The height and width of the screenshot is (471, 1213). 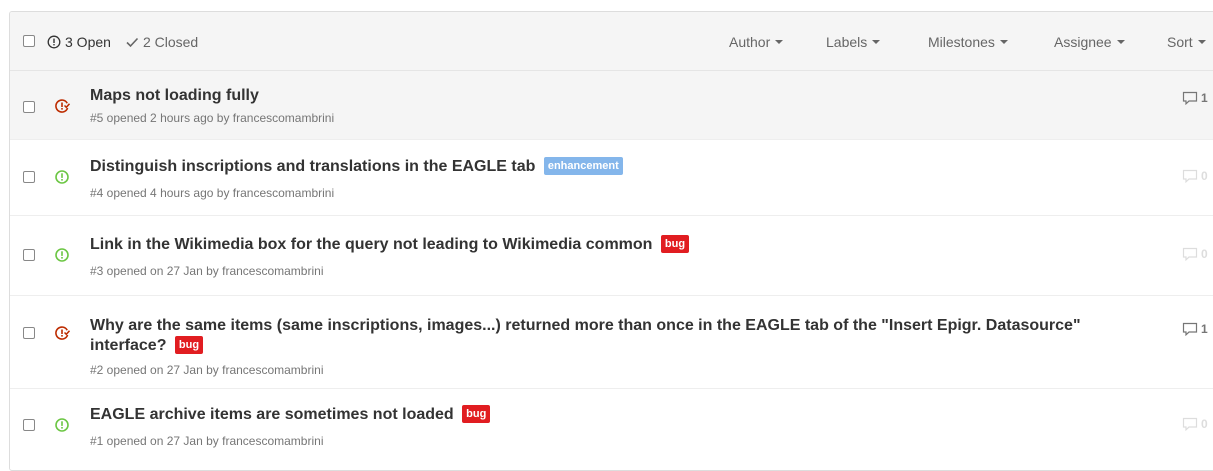 What do you see at coordinates (595, 96) in the screenshot?
I see `issue-title: Maps not loading fully` at bounding box center [595, 96].